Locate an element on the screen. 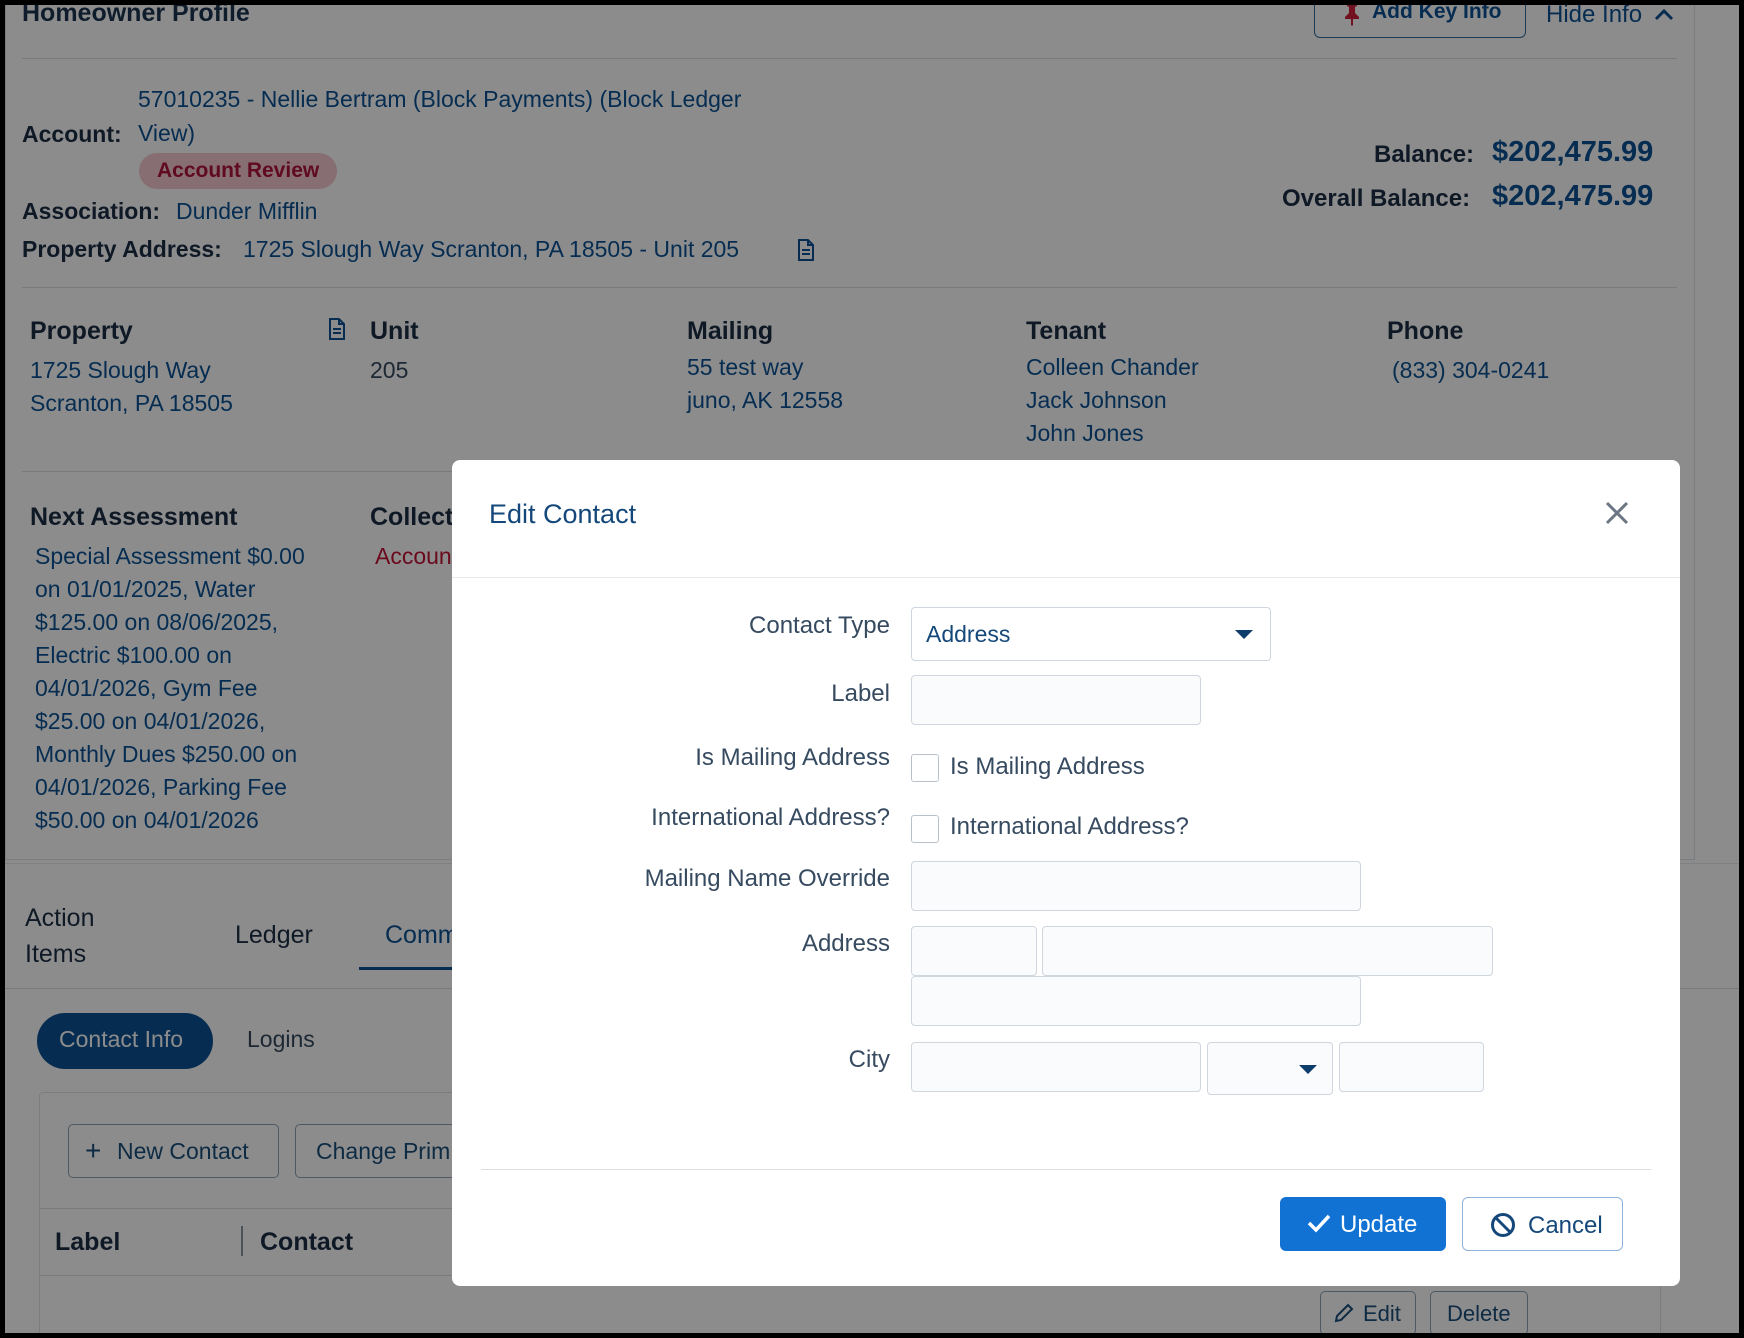 Image resolution: width=1744 pixels, height=1338 pixels. update-label: Update is located at coordinates (1379, 1224).